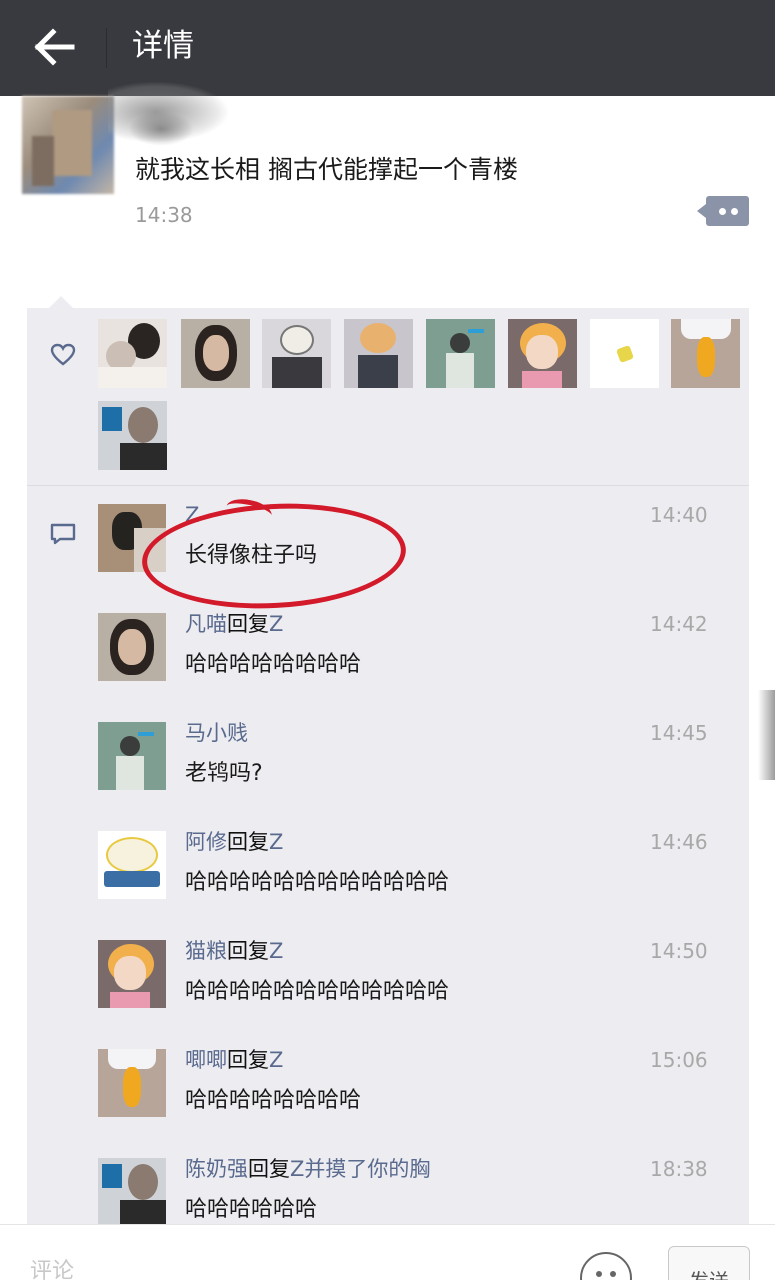 Image resolution: width=775 pixels, height=1280 pixels. What do you see at coordinates (766, 735) in the screenshot?
I see `edge-artifact` at bounding box center [766, 735].